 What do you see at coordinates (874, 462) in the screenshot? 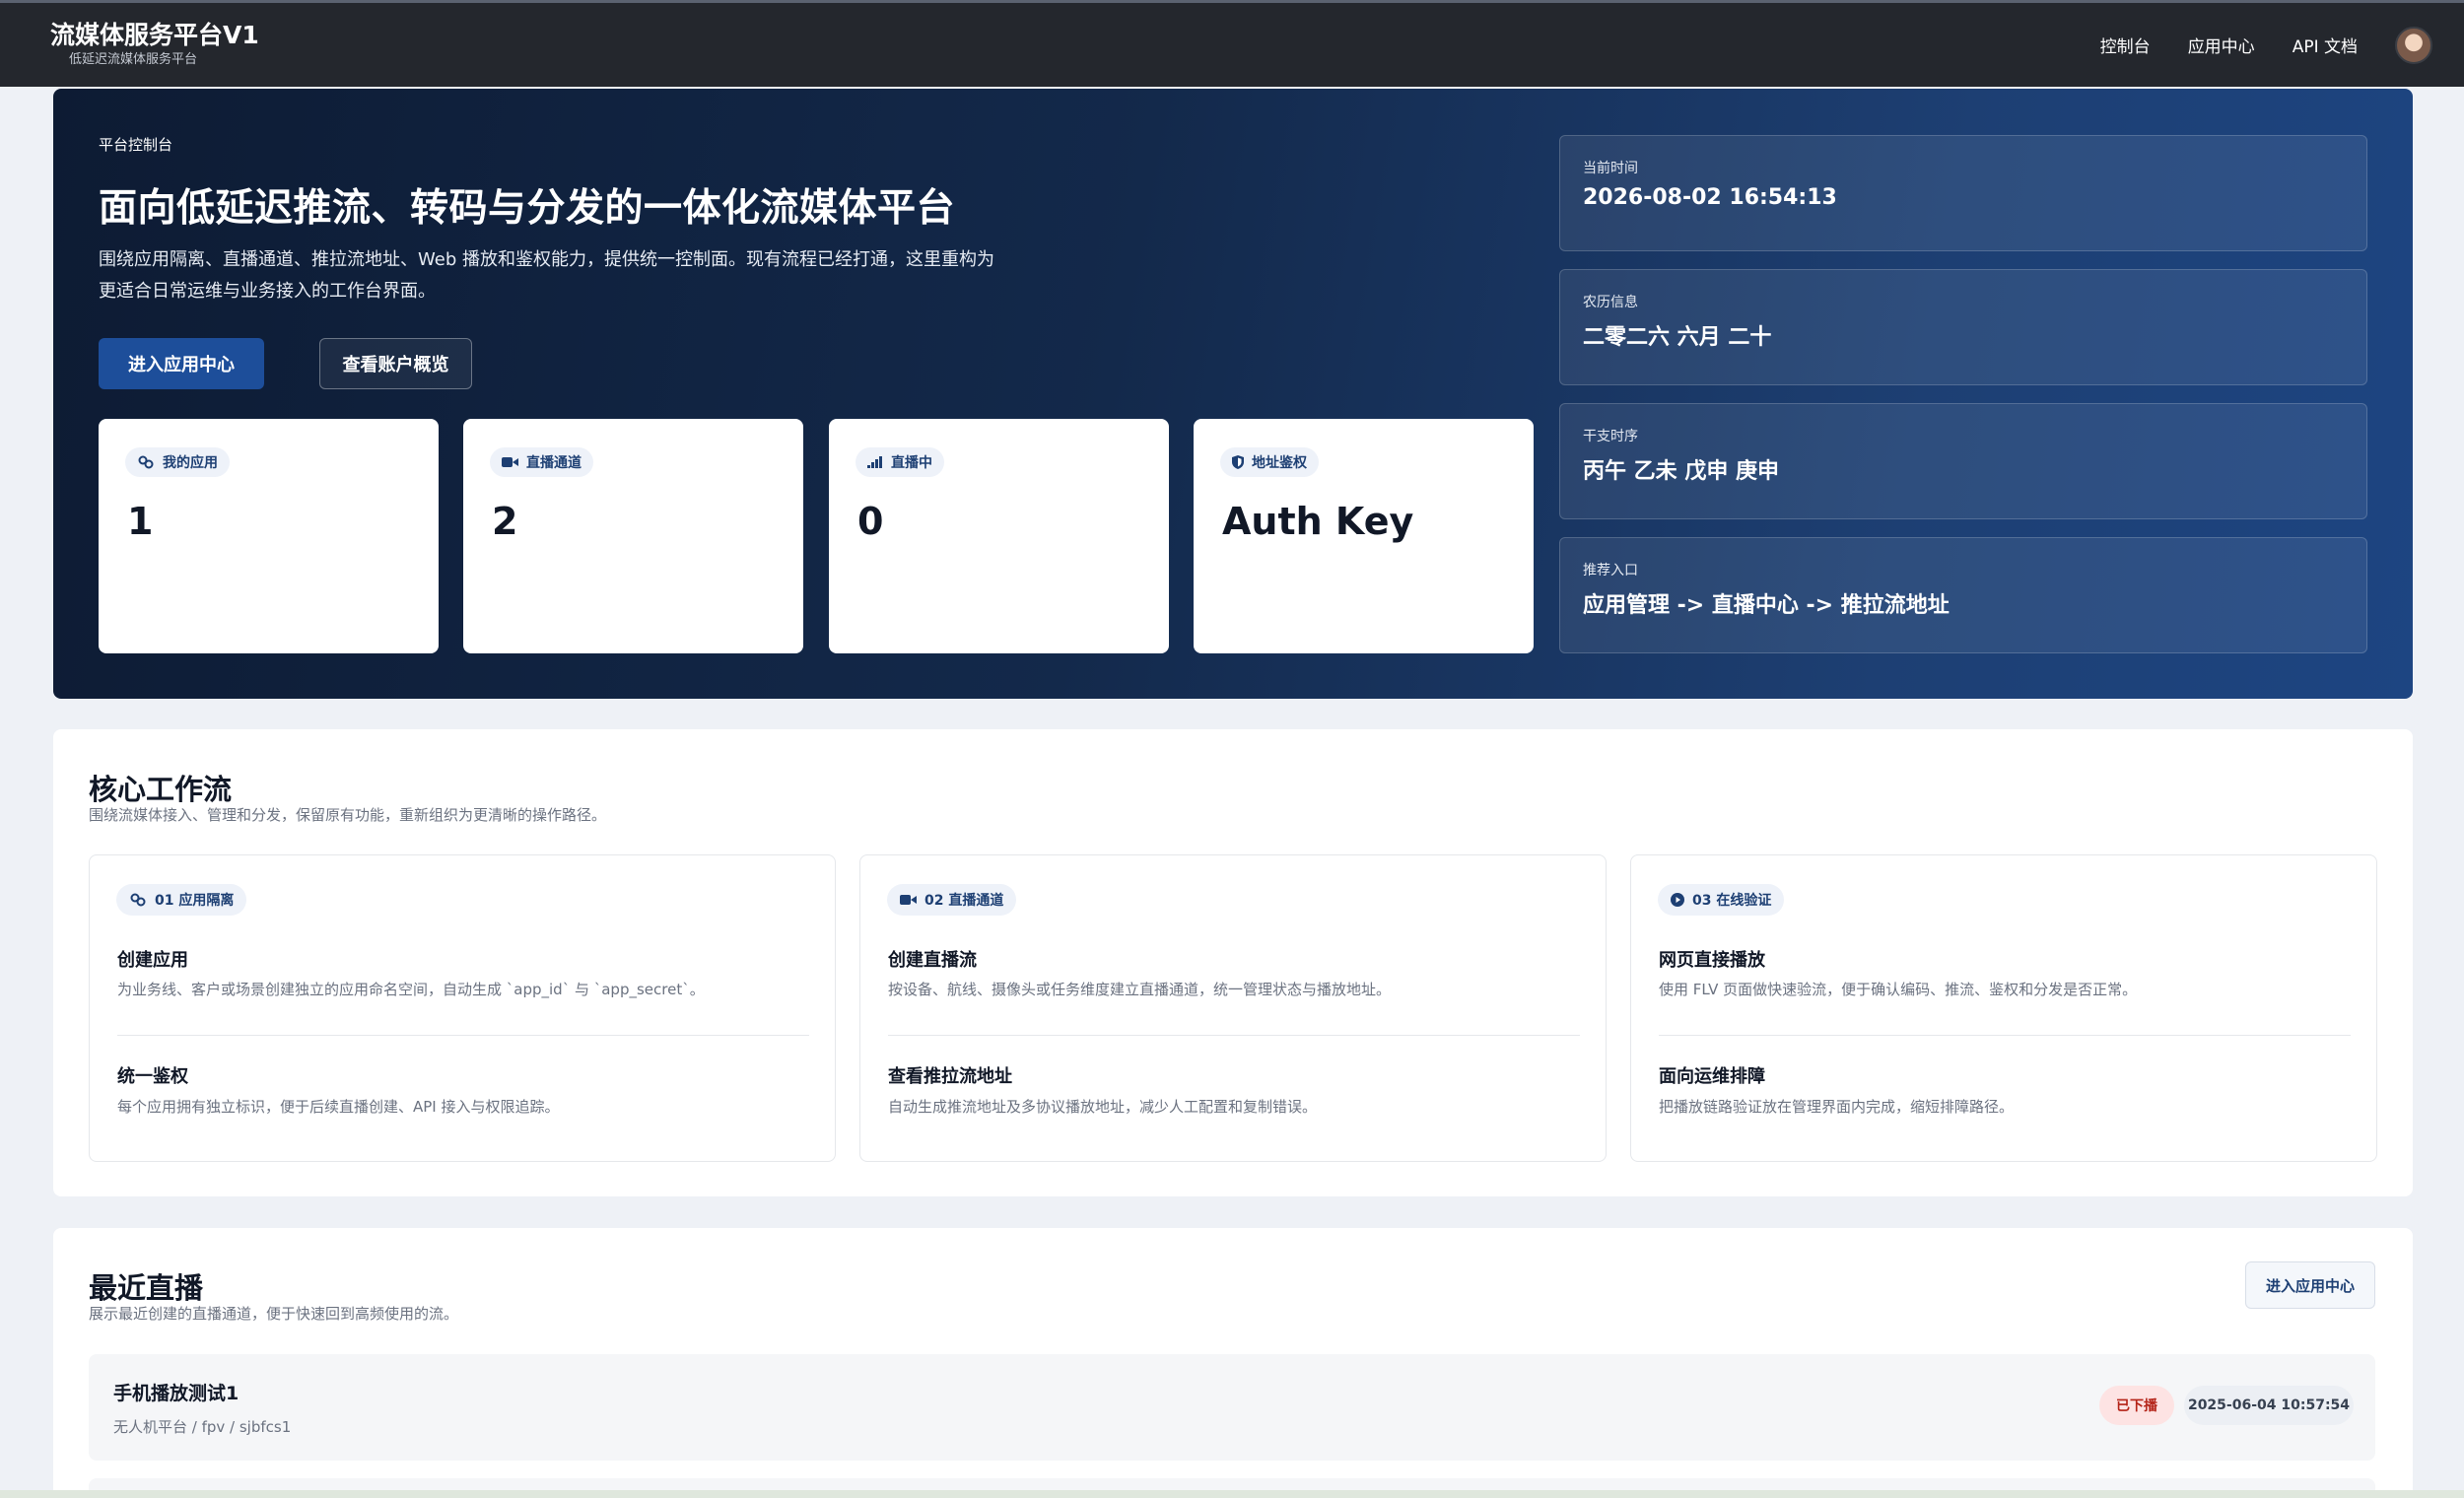
I see `signal-icon` at bounding box center [874, 462].